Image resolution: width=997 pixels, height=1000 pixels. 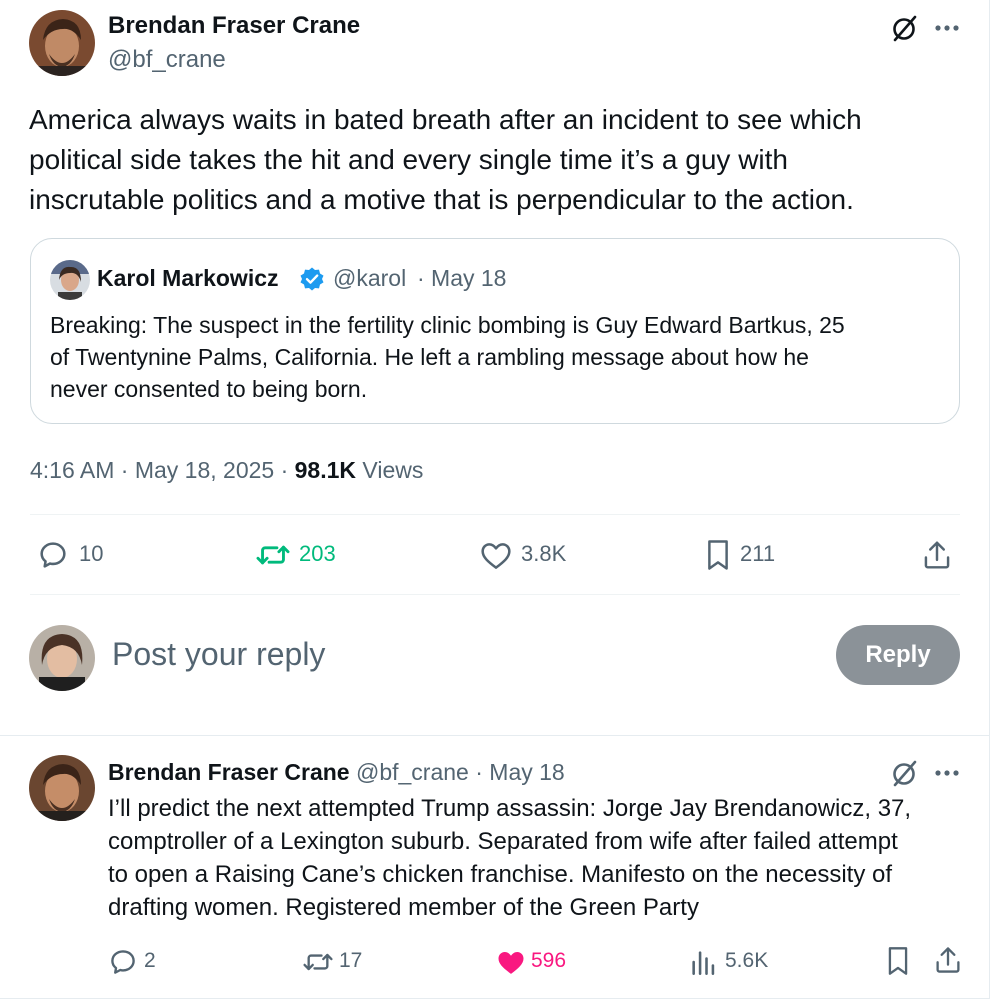 I want to click on reply-author-row: Brendan Fraser Crane @bf_crane · May 18, so click(x=336, y=772).